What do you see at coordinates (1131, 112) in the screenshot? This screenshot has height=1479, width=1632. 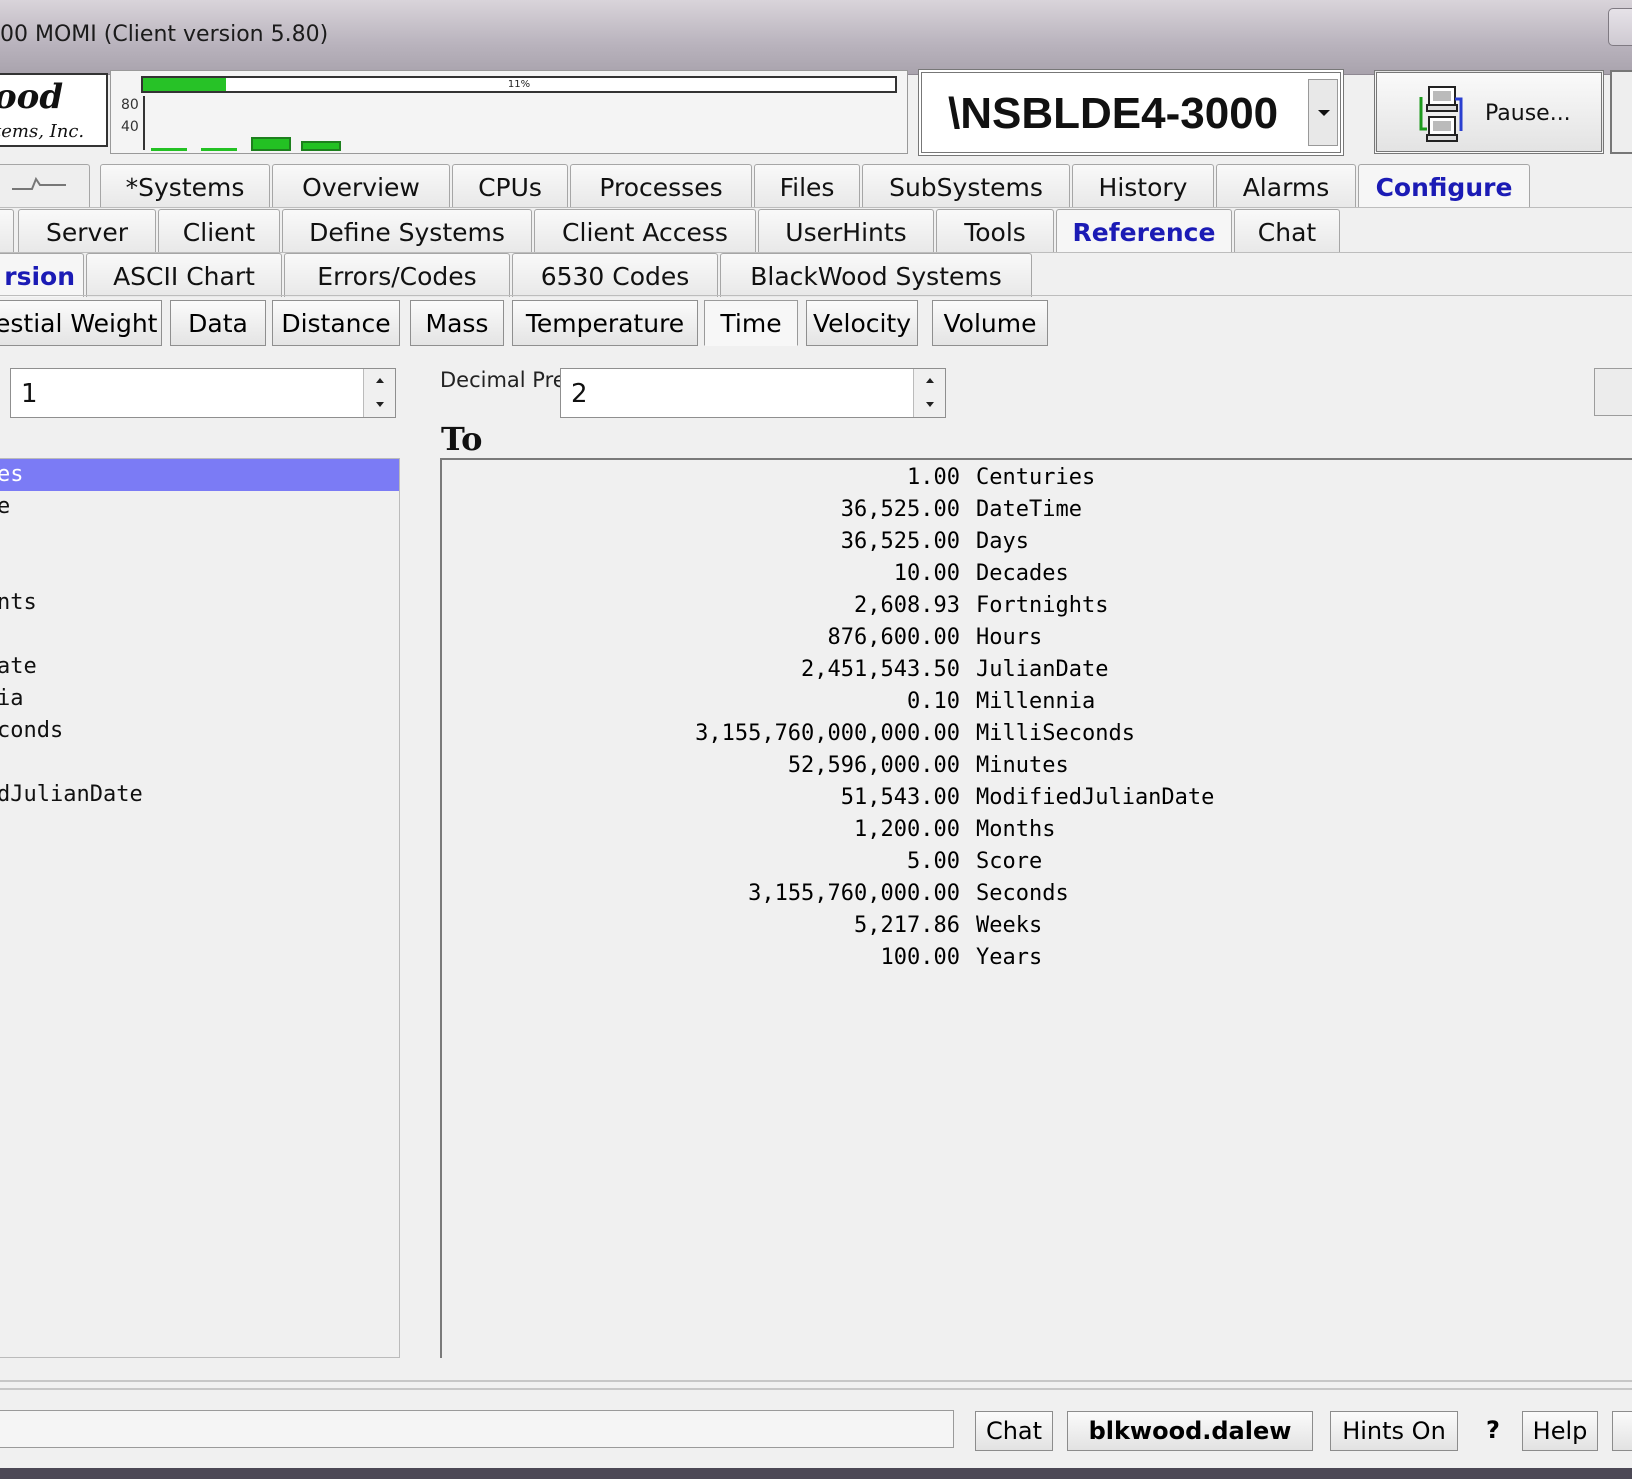 I see `system-selector: \NSBLDE4-3000` at bounding box center [1131, 112].